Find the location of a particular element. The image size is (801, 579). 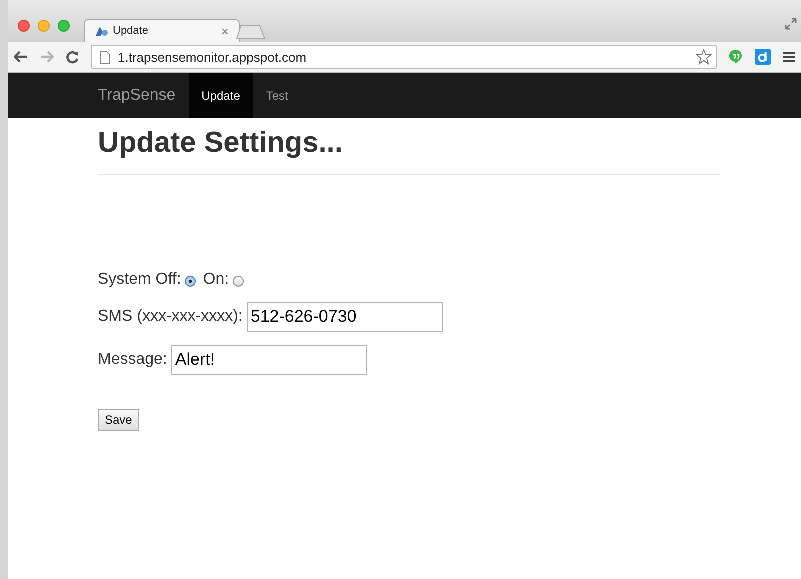

back-icon is located at coordinates (21, 57).